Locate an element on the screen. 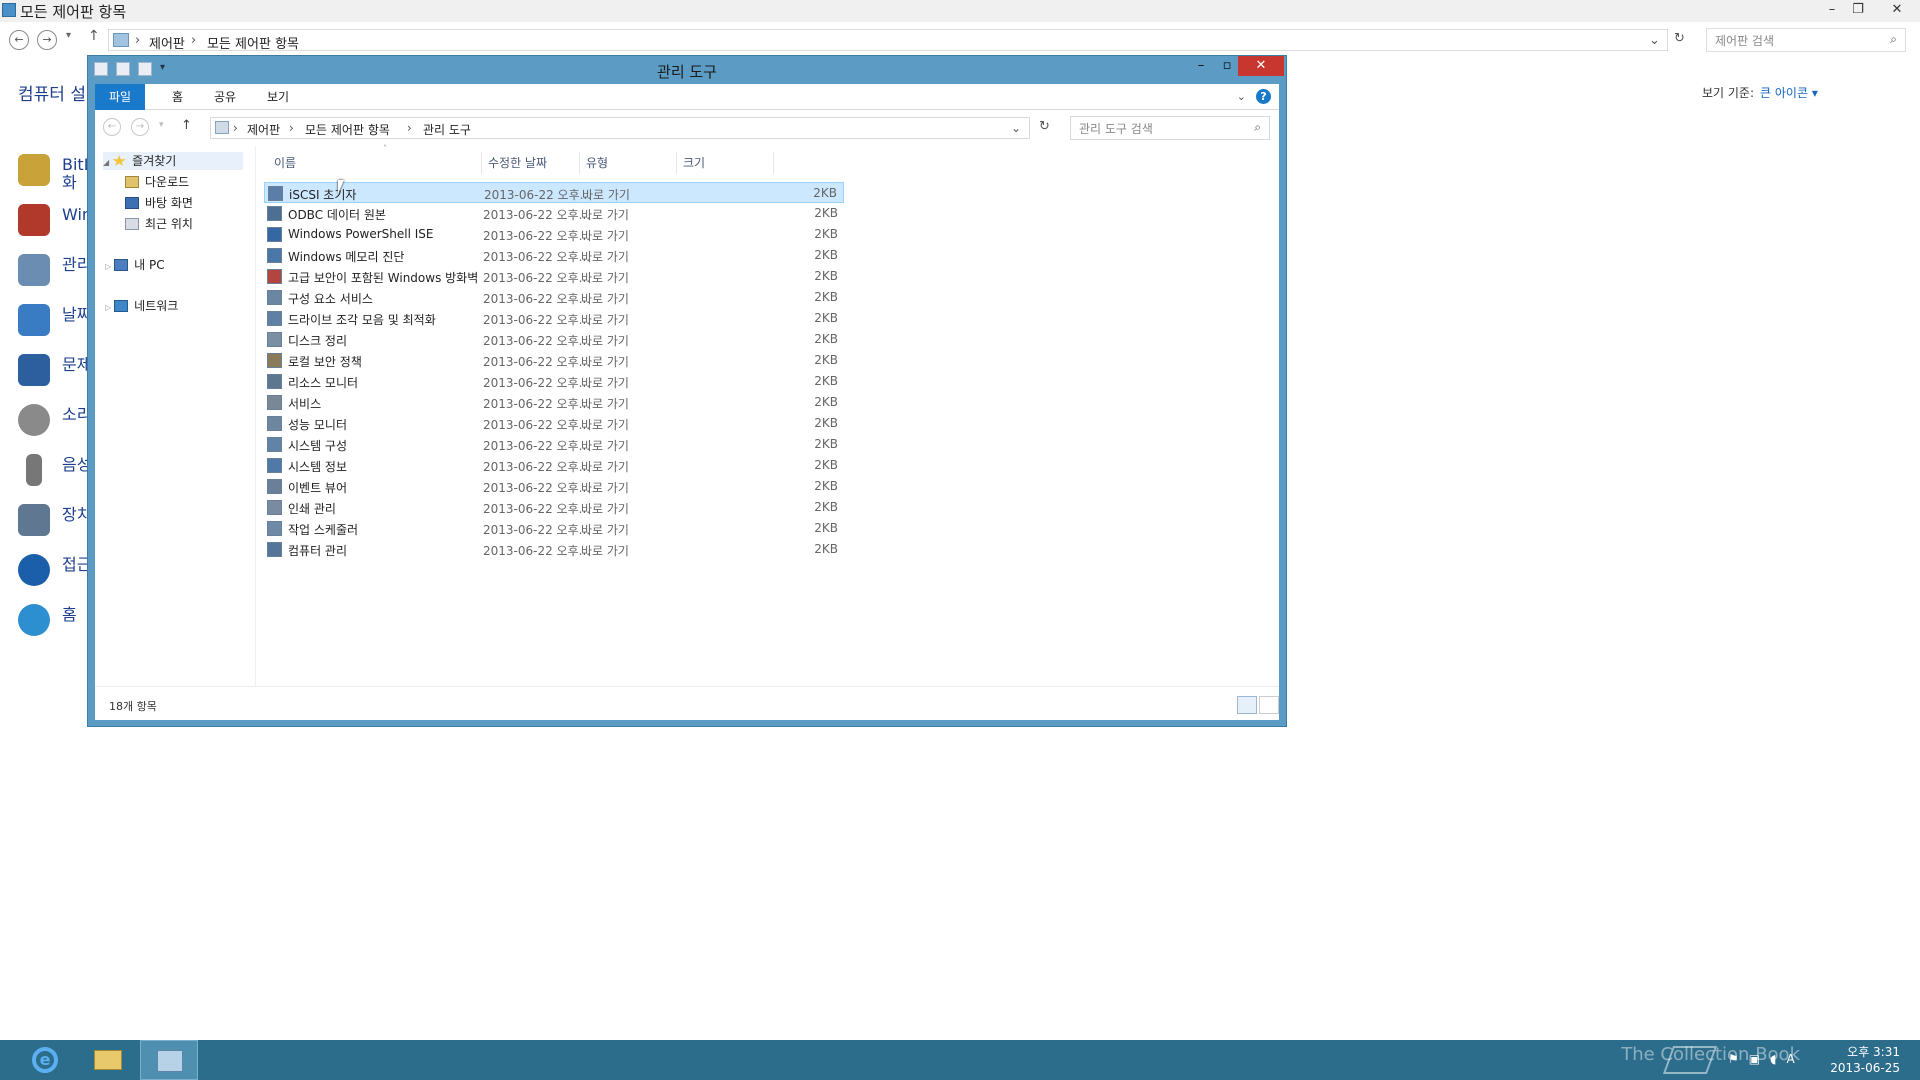 Image resolution: width=1920 pixels, height=1080 pixels. file-row: 드라이브 조각 모음 및 최적화 2013-06-22 오후... 바로 가기 2KB is located at coordinates (554, 318).